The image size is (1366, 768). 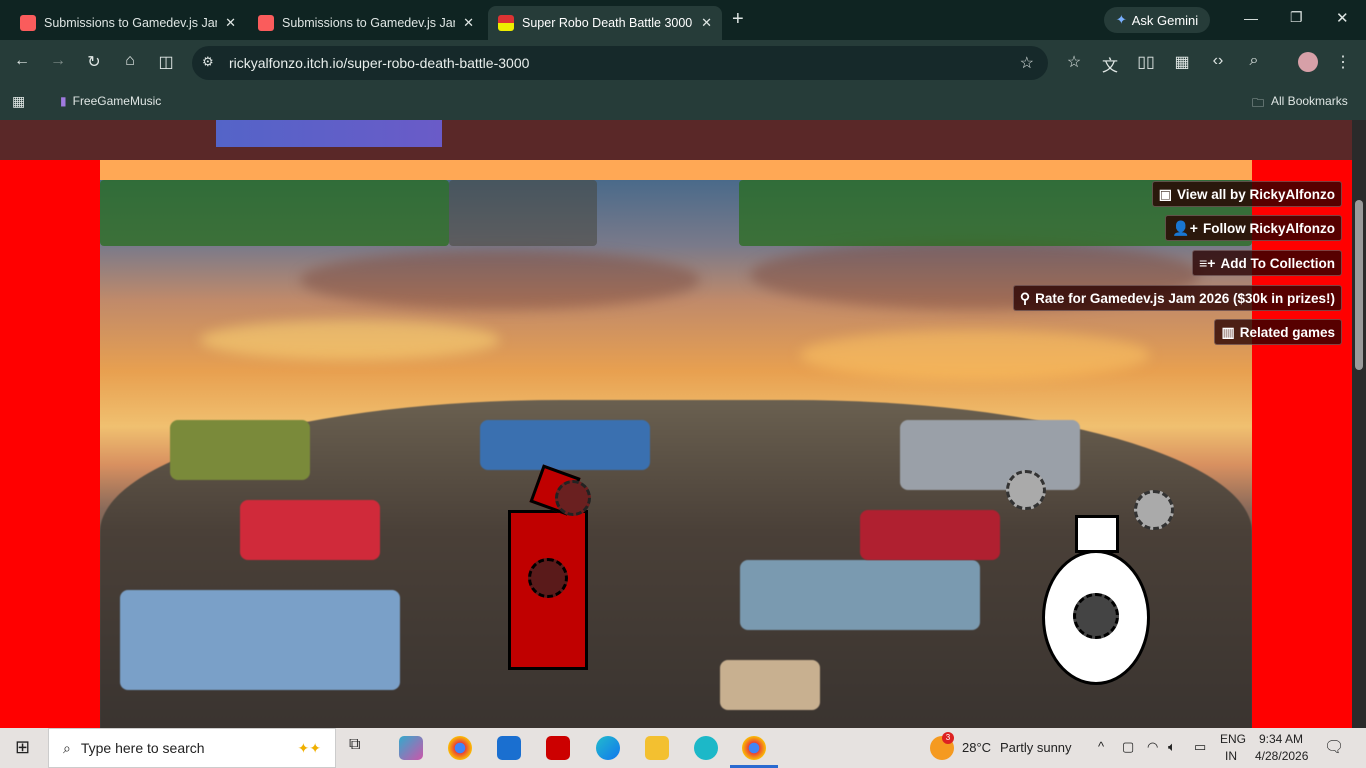 What do you see at coordinates (142, 748) in the screenshot?
I see `search-placeholder: Type here to search` at bounding box center [142, 748].